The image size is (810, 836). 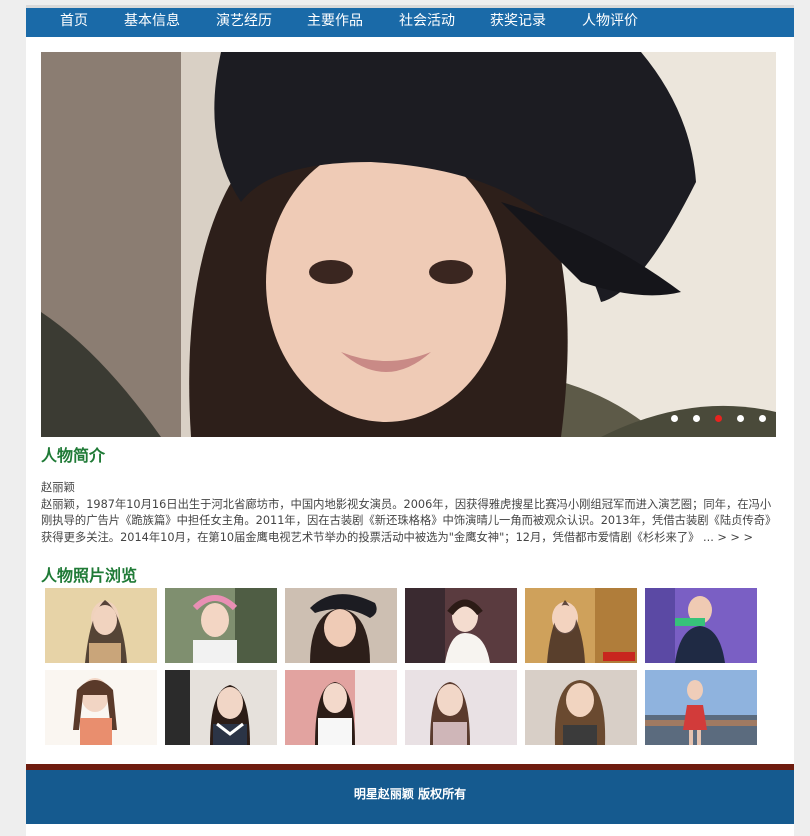 What do you see at coordinates (244, 22) in the screenshot?
I see `nav-item-career: 演艺经历` at bounding box center [244, 22].